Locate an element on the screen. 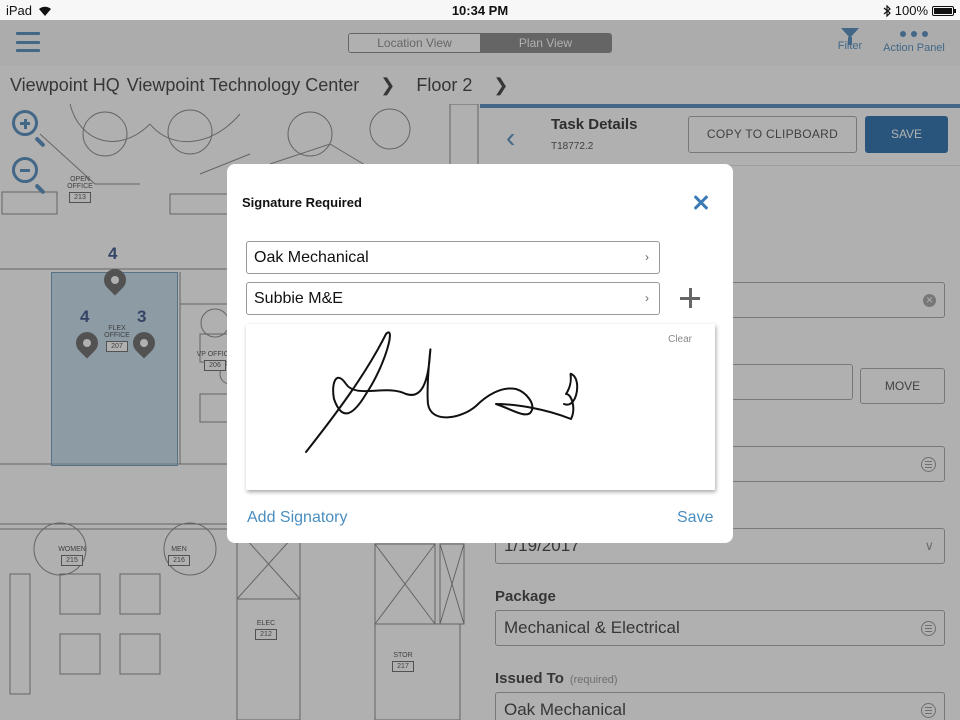  company-value: Oak Mechanical is located at coordinates (311, 257).